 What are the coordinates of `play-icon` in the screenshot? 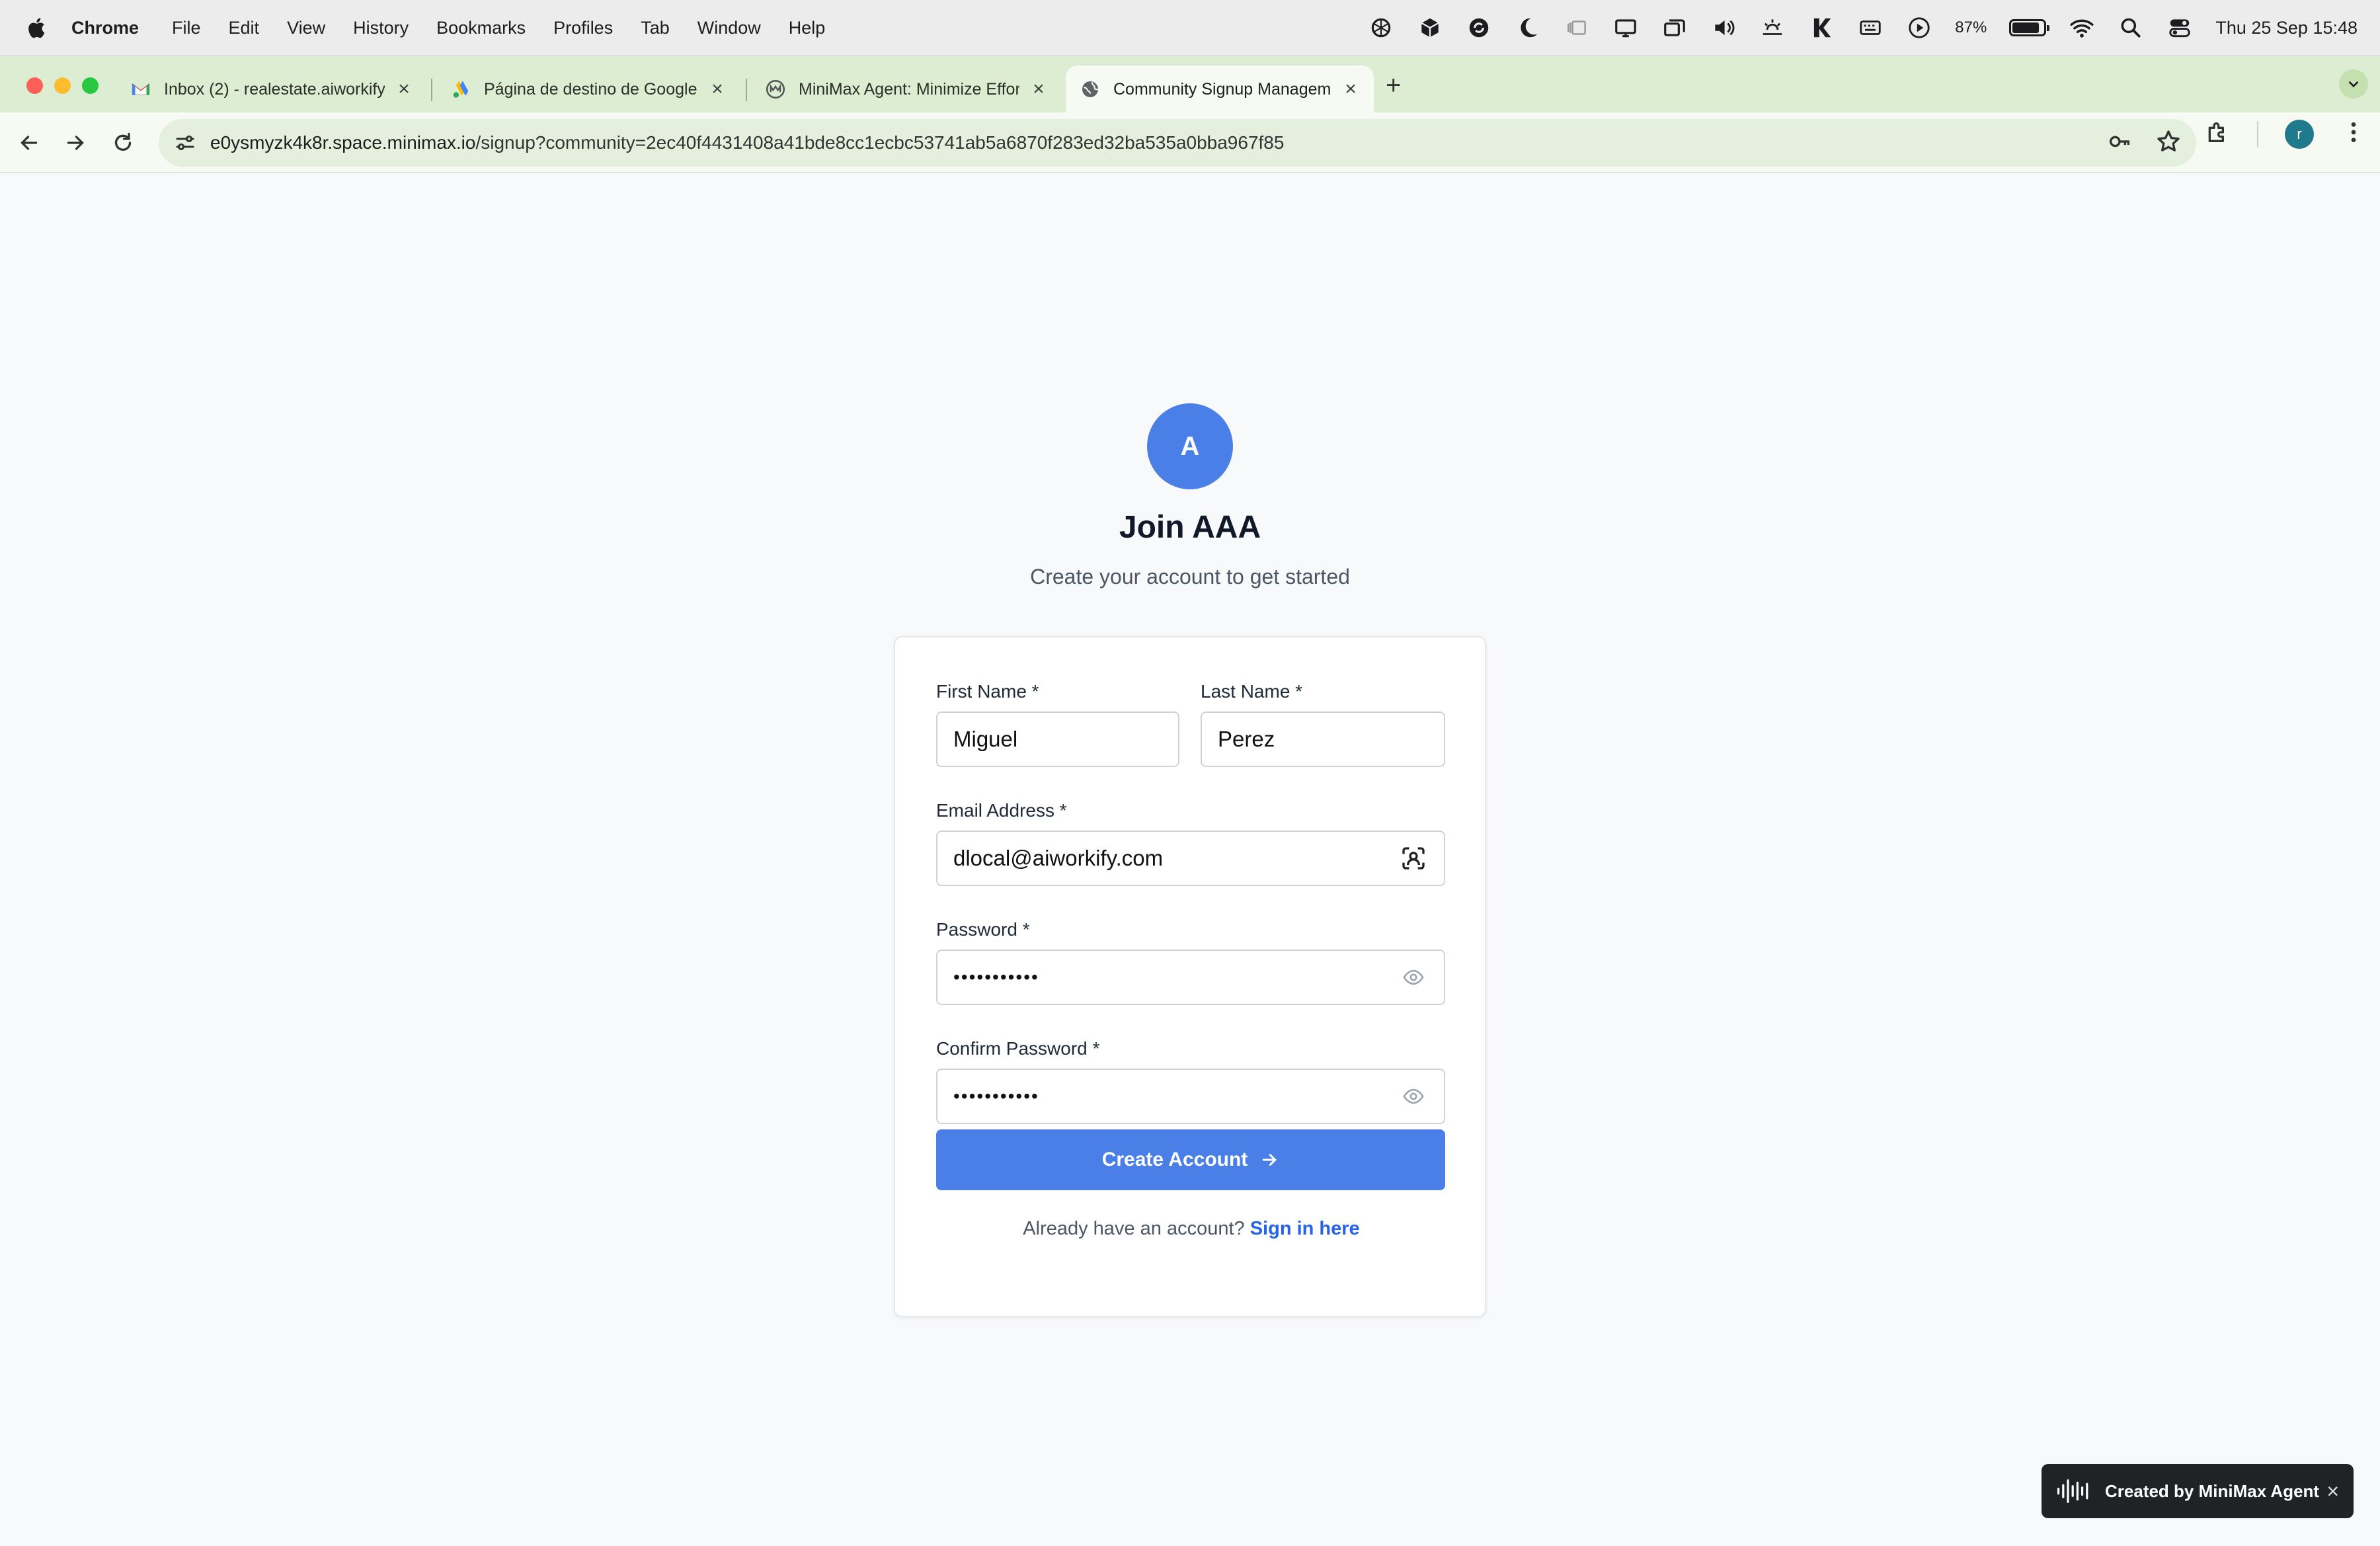 It's located at (1919, 28).